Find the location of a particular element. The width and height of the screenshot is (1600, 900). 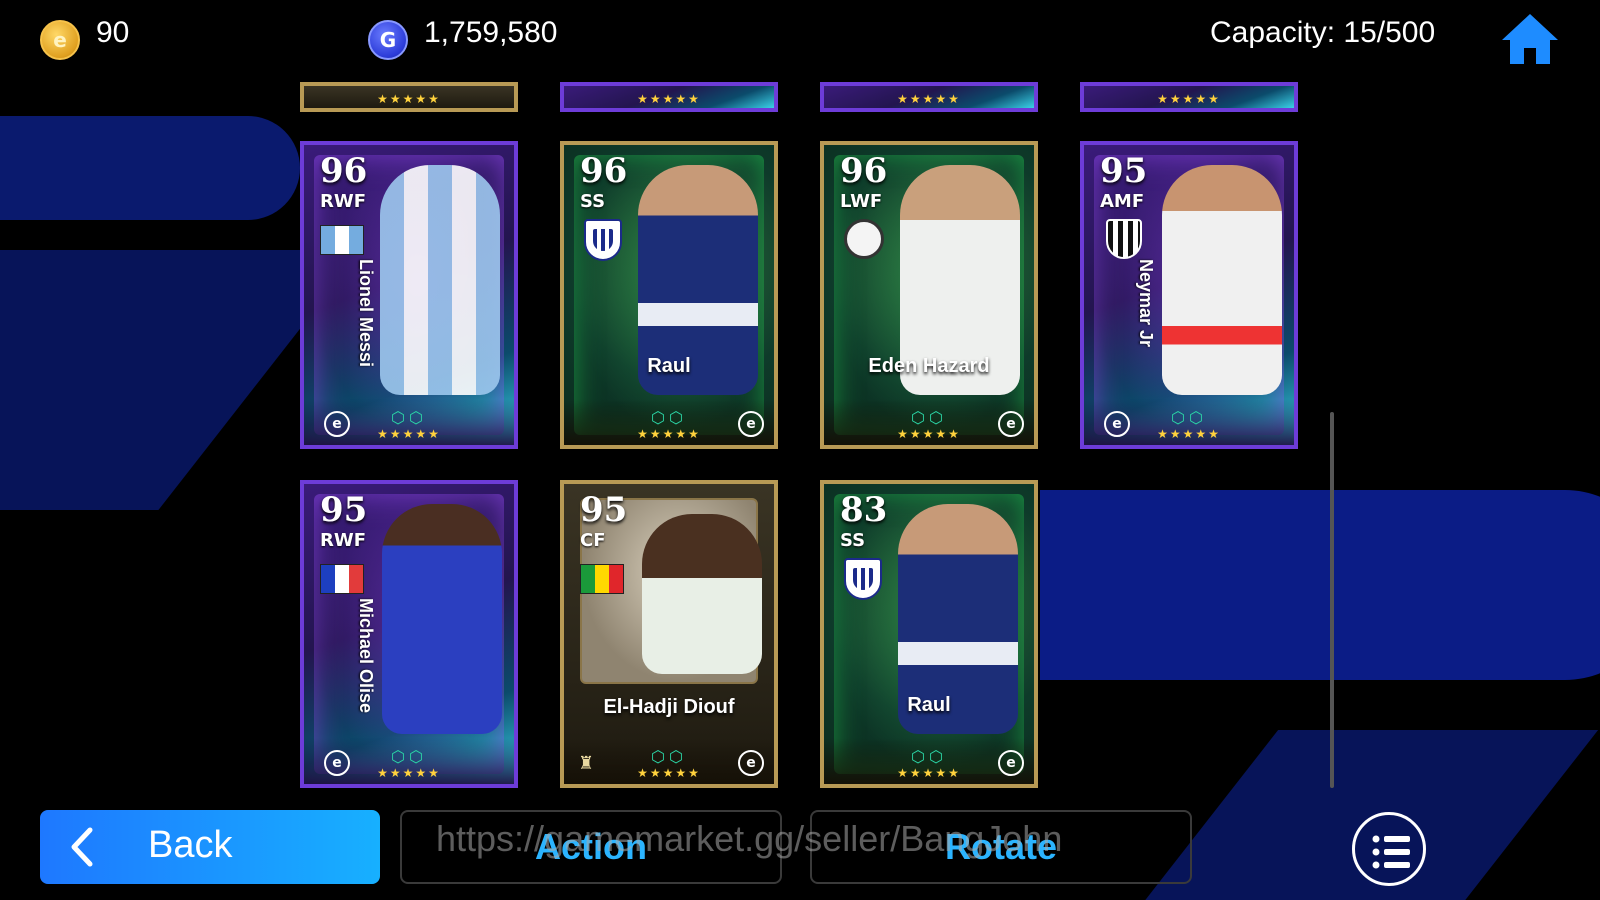

player-card-raul-2: 83 SS Raul ⬡⬡ ★★★★★ e is located at coordinates (929, 634).